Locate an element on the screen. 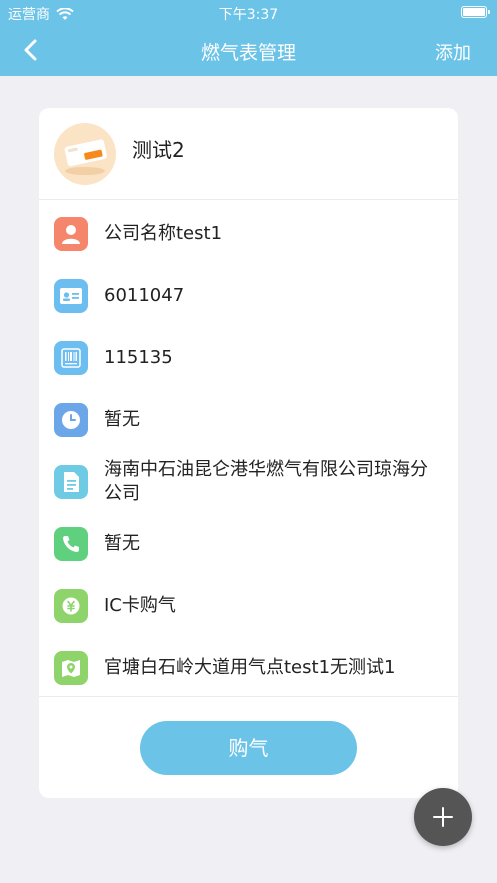  detail-row-meter-id: 6011047 is located at coordinates (248, 296).